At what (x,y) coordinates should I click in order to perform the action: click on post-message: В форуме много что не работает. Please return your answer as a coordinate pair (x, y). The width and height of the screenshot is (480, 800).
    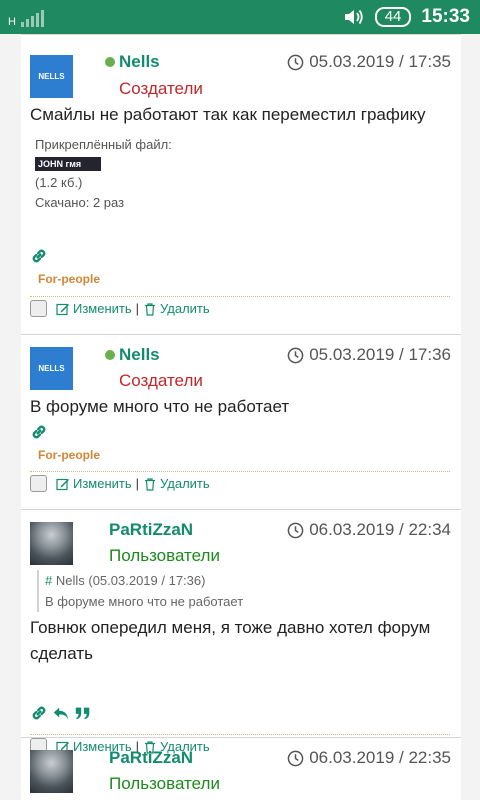
    Looking at the image, I should click on (160, 406).